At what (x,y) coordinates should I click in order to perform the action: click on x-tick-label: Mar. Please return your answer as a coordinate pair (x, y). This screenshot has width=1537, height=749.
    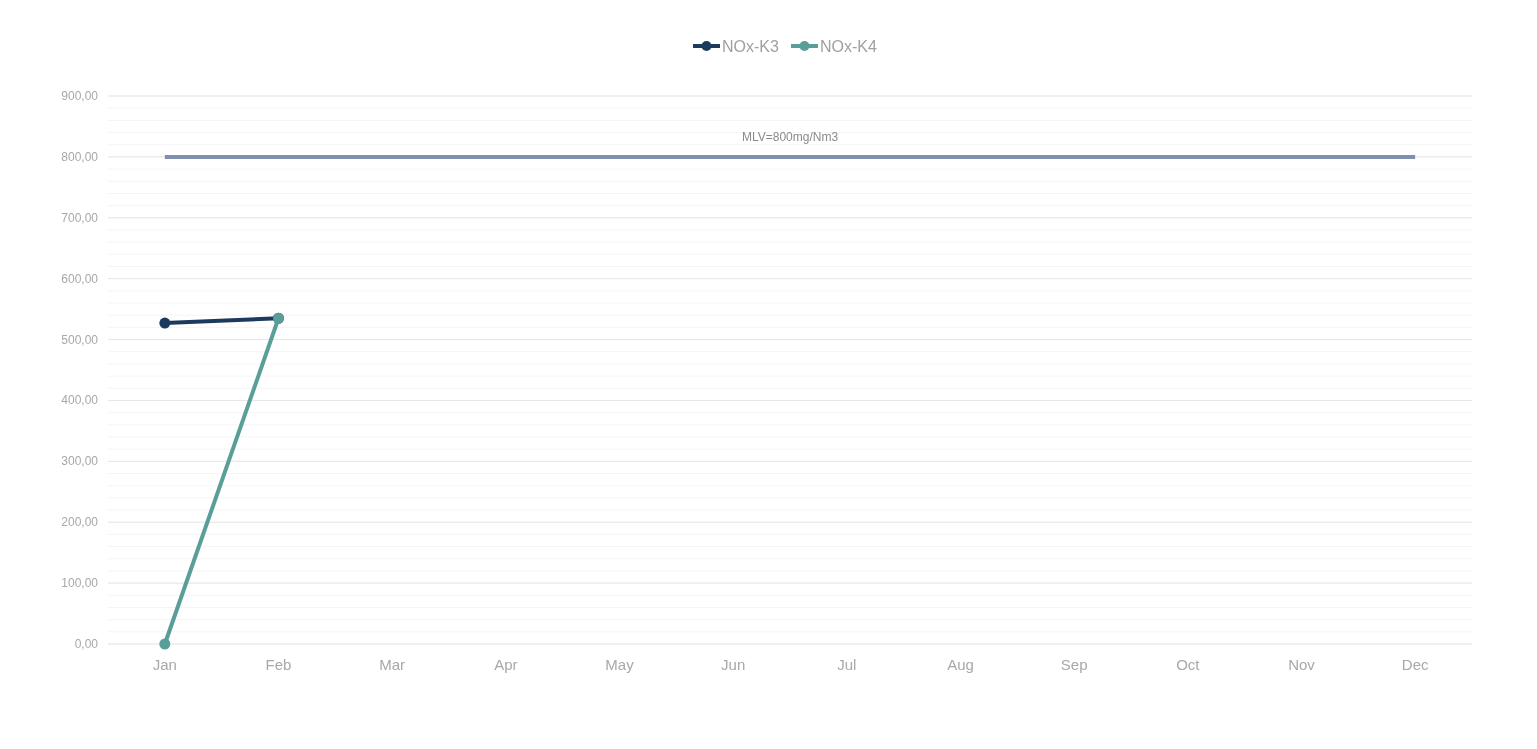
    Looking at the image, I should click on (392, 664).